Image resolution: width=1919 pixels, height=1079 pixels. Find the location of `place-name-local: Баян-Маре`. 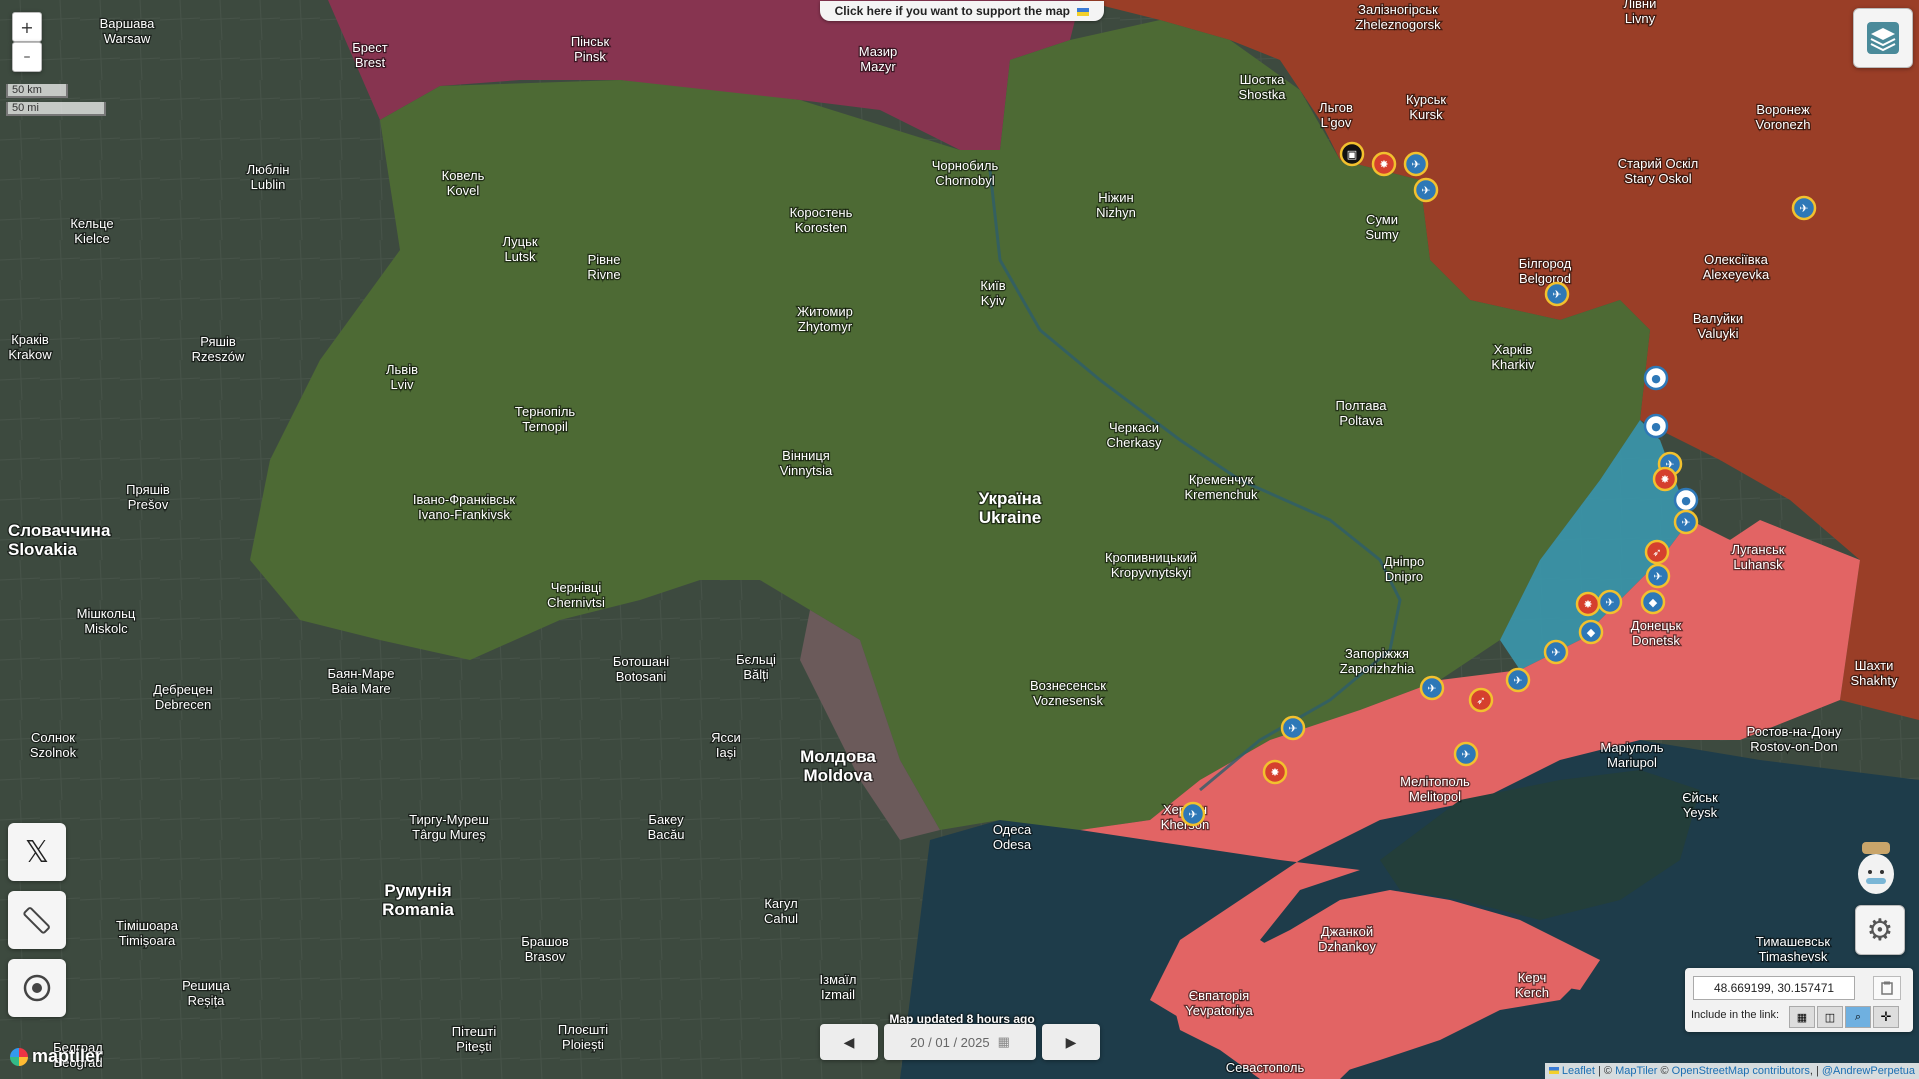

place-name-local: Баян-Маре is located at coordinates (361, 673).